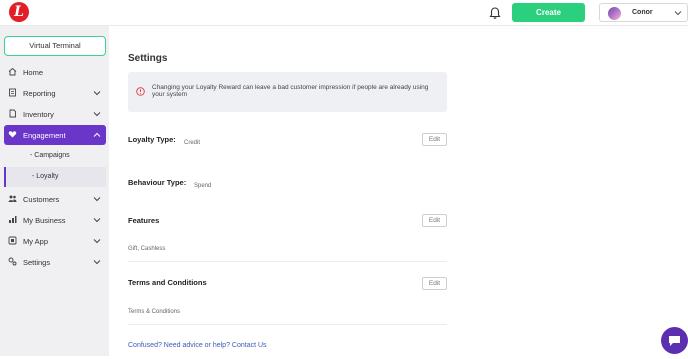  What do you see at coordinates (12, 198) in the screenshot?
I see `users-icon` at bounding box center [12, 198].